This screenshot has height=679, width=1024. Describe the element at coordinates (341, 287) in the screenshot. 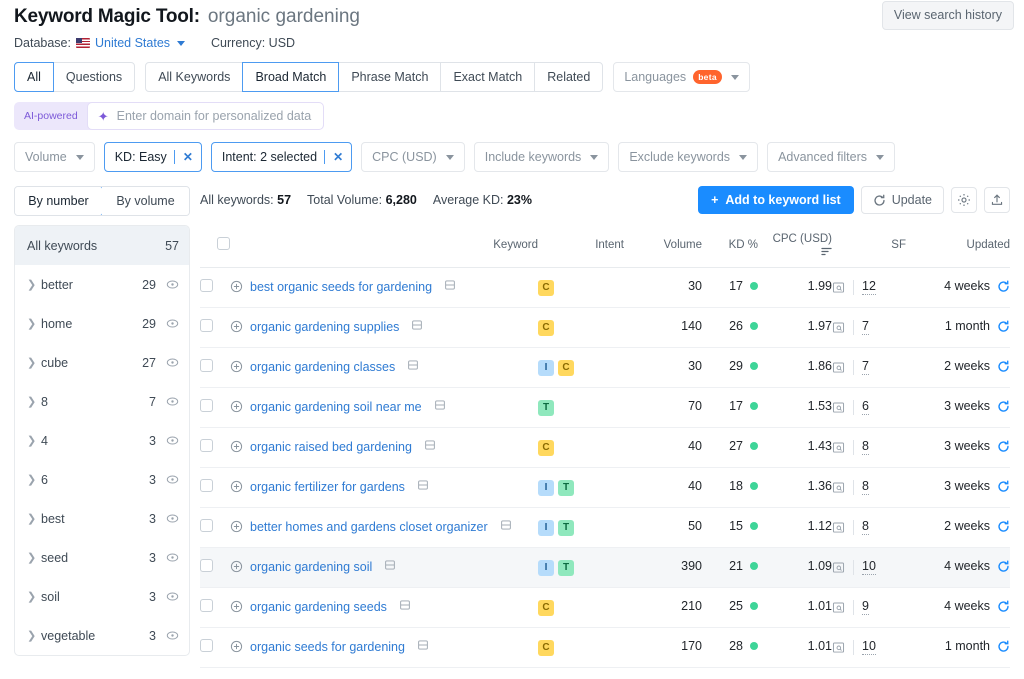

I see `keyword-link: best organic seeds for gardening` at that location.